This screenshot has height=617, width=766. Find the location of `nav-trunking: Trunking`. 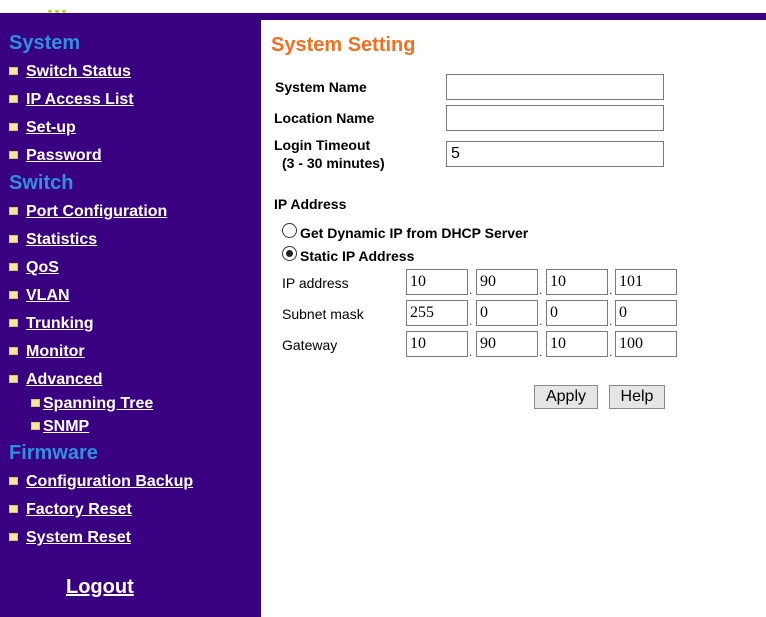

nav-trunking: Trunking is located at coordinates (51, 324).